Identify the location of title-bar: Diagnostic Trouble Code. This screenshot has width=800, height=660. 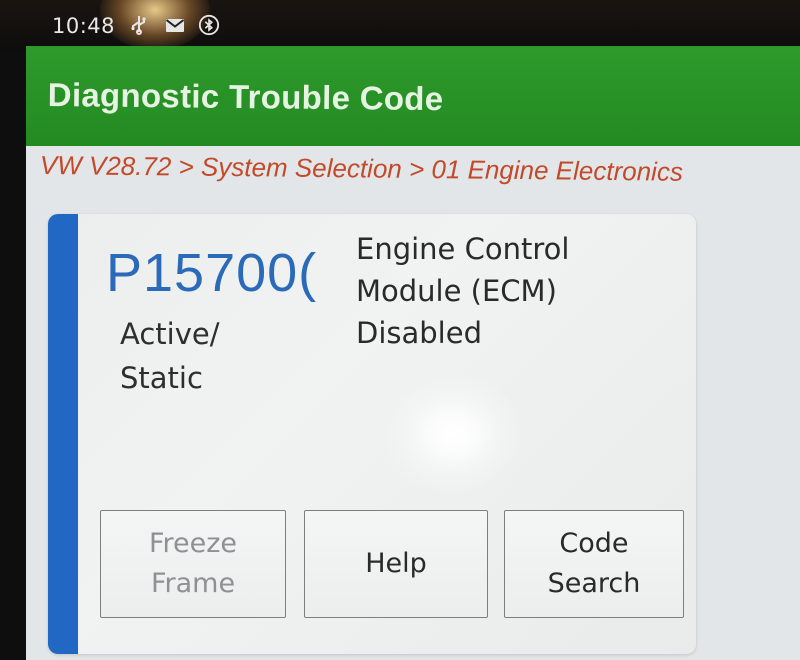
(413, 96).